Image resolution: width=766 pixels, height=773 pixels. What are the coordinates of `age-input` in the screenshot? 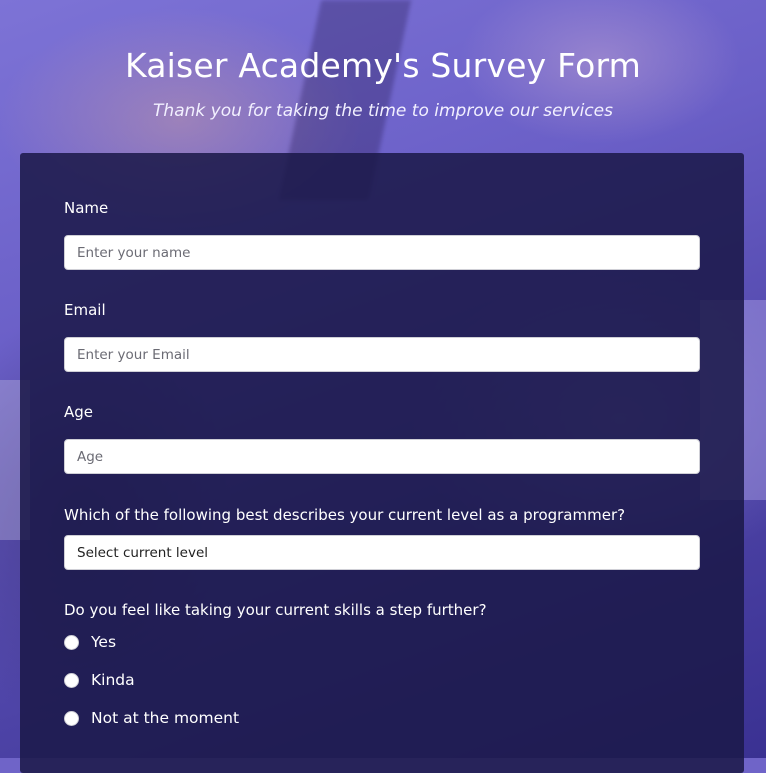 It's located at (382, 456).